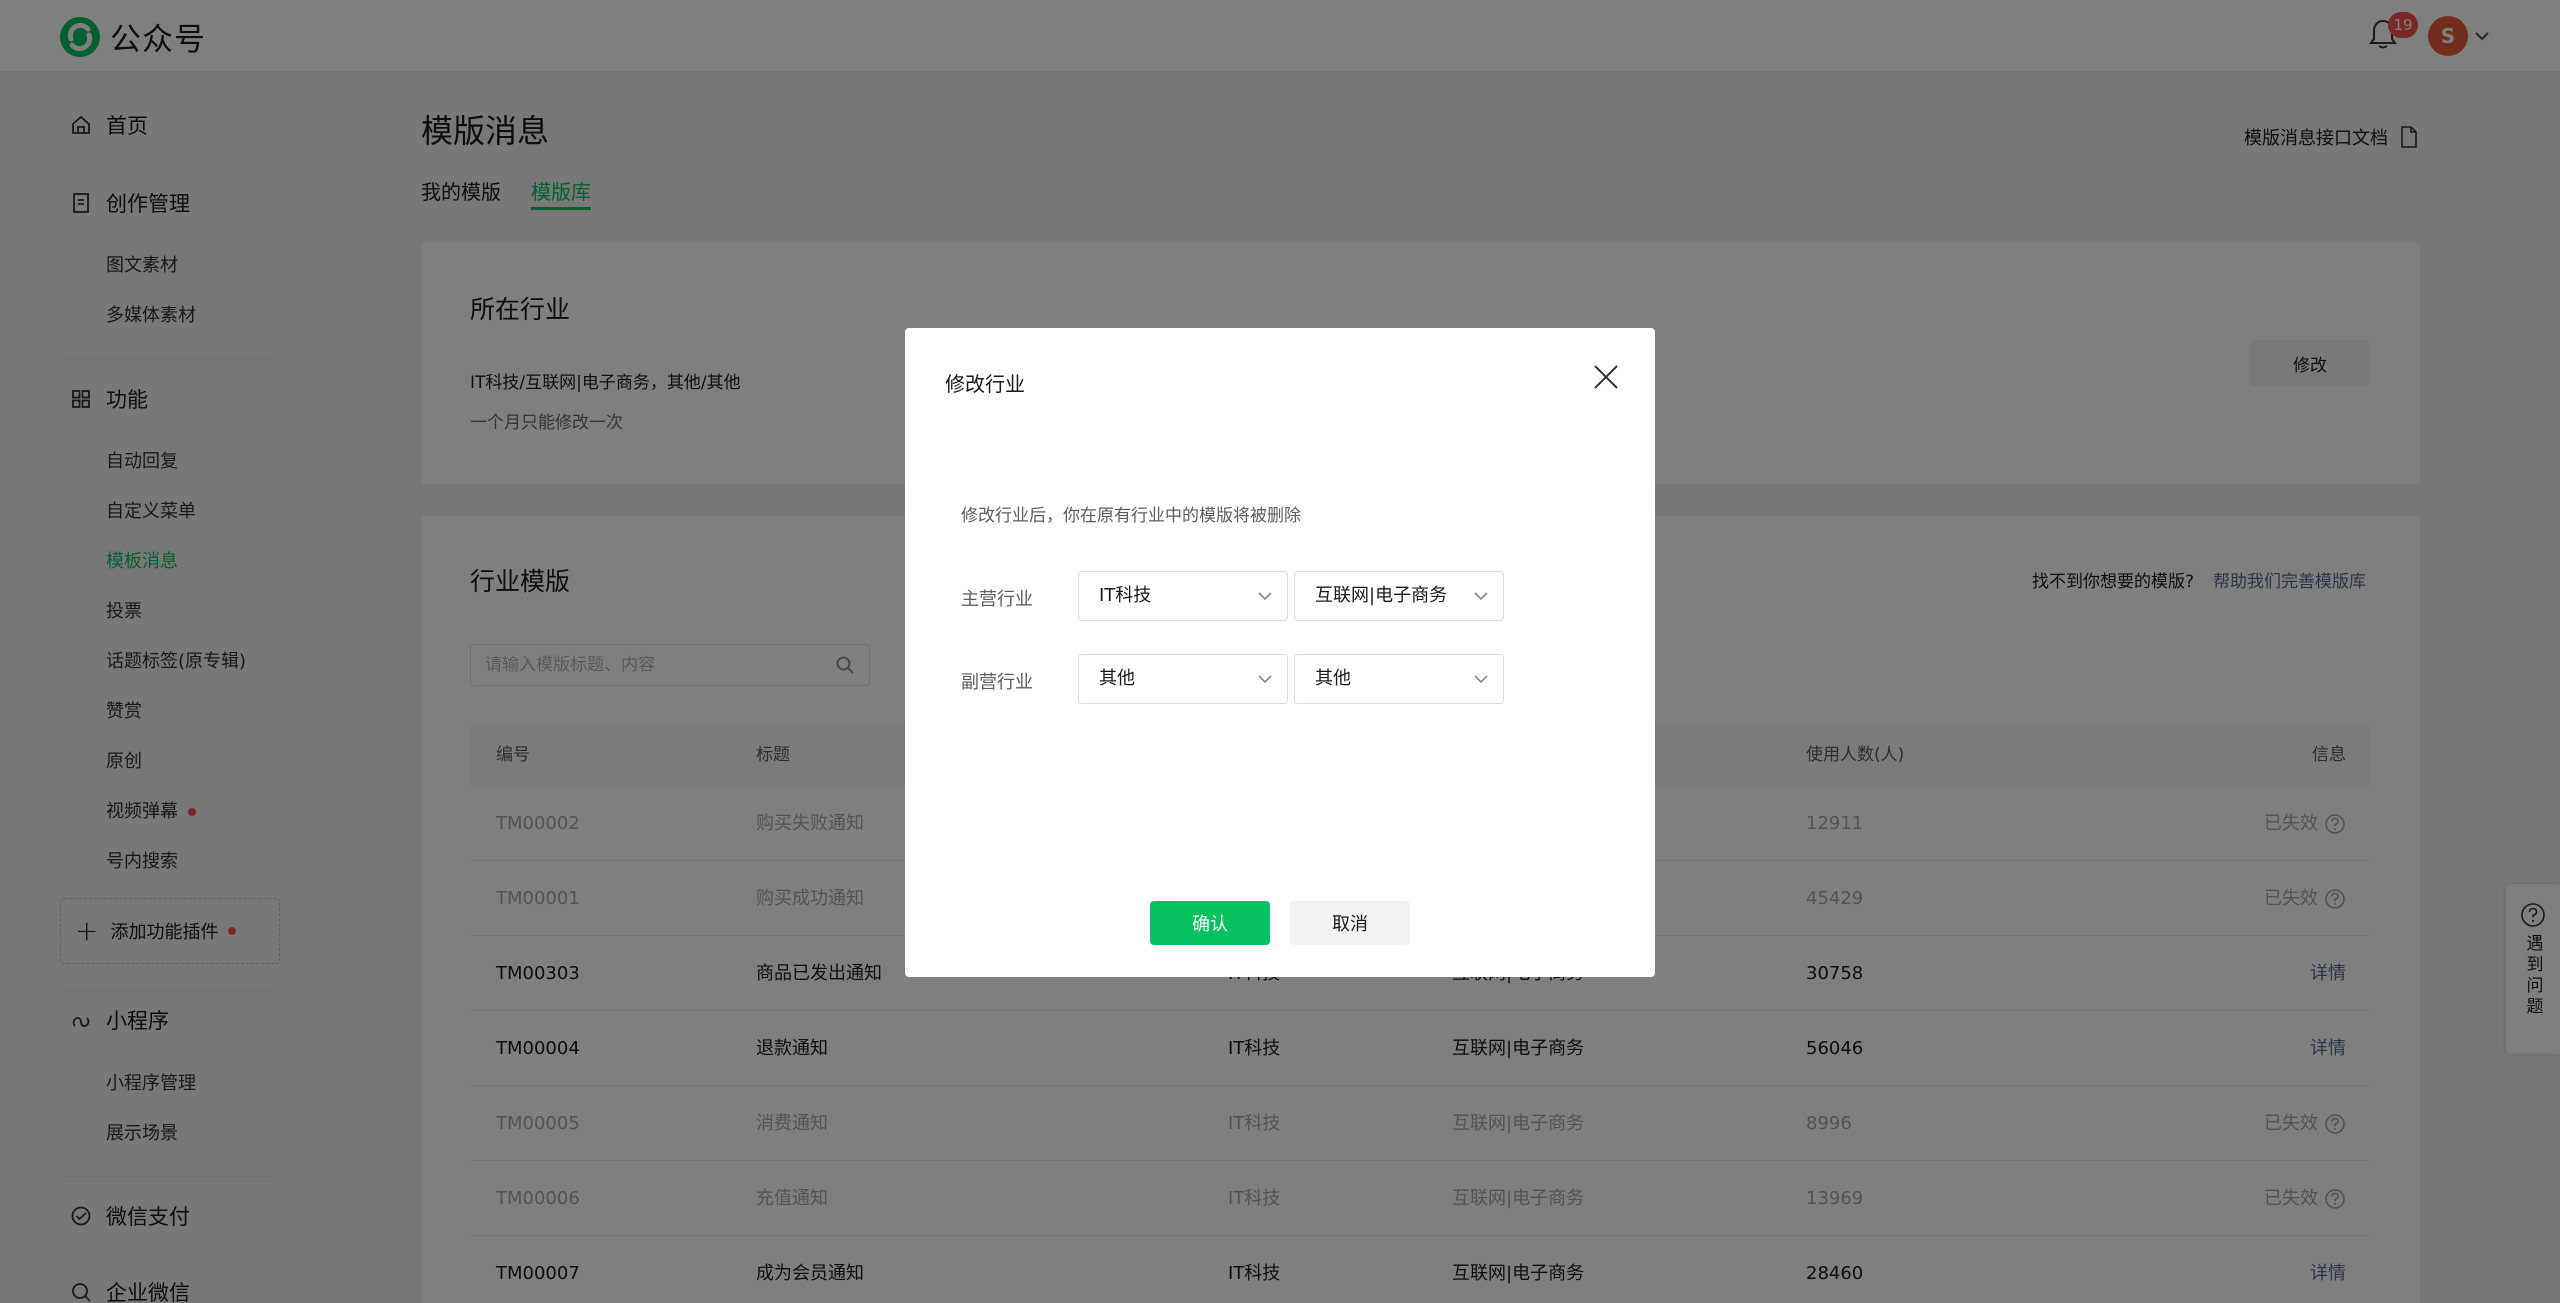 Image resolution: width=2560 pixels, height=1303 pixels. Describe the element at coordinates (985, 384) in the screenshot. I see `dialog-title: 修改行业` at that location.